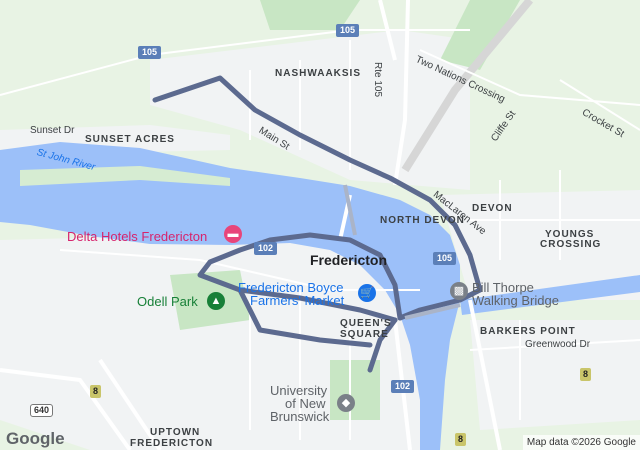 The width and height of the screenshot is (640, 450). Describe the element at coordinates (515, 300) in the screenshot. I see `poi-bill-thorpe-line2: Walking Bridge` at that location.